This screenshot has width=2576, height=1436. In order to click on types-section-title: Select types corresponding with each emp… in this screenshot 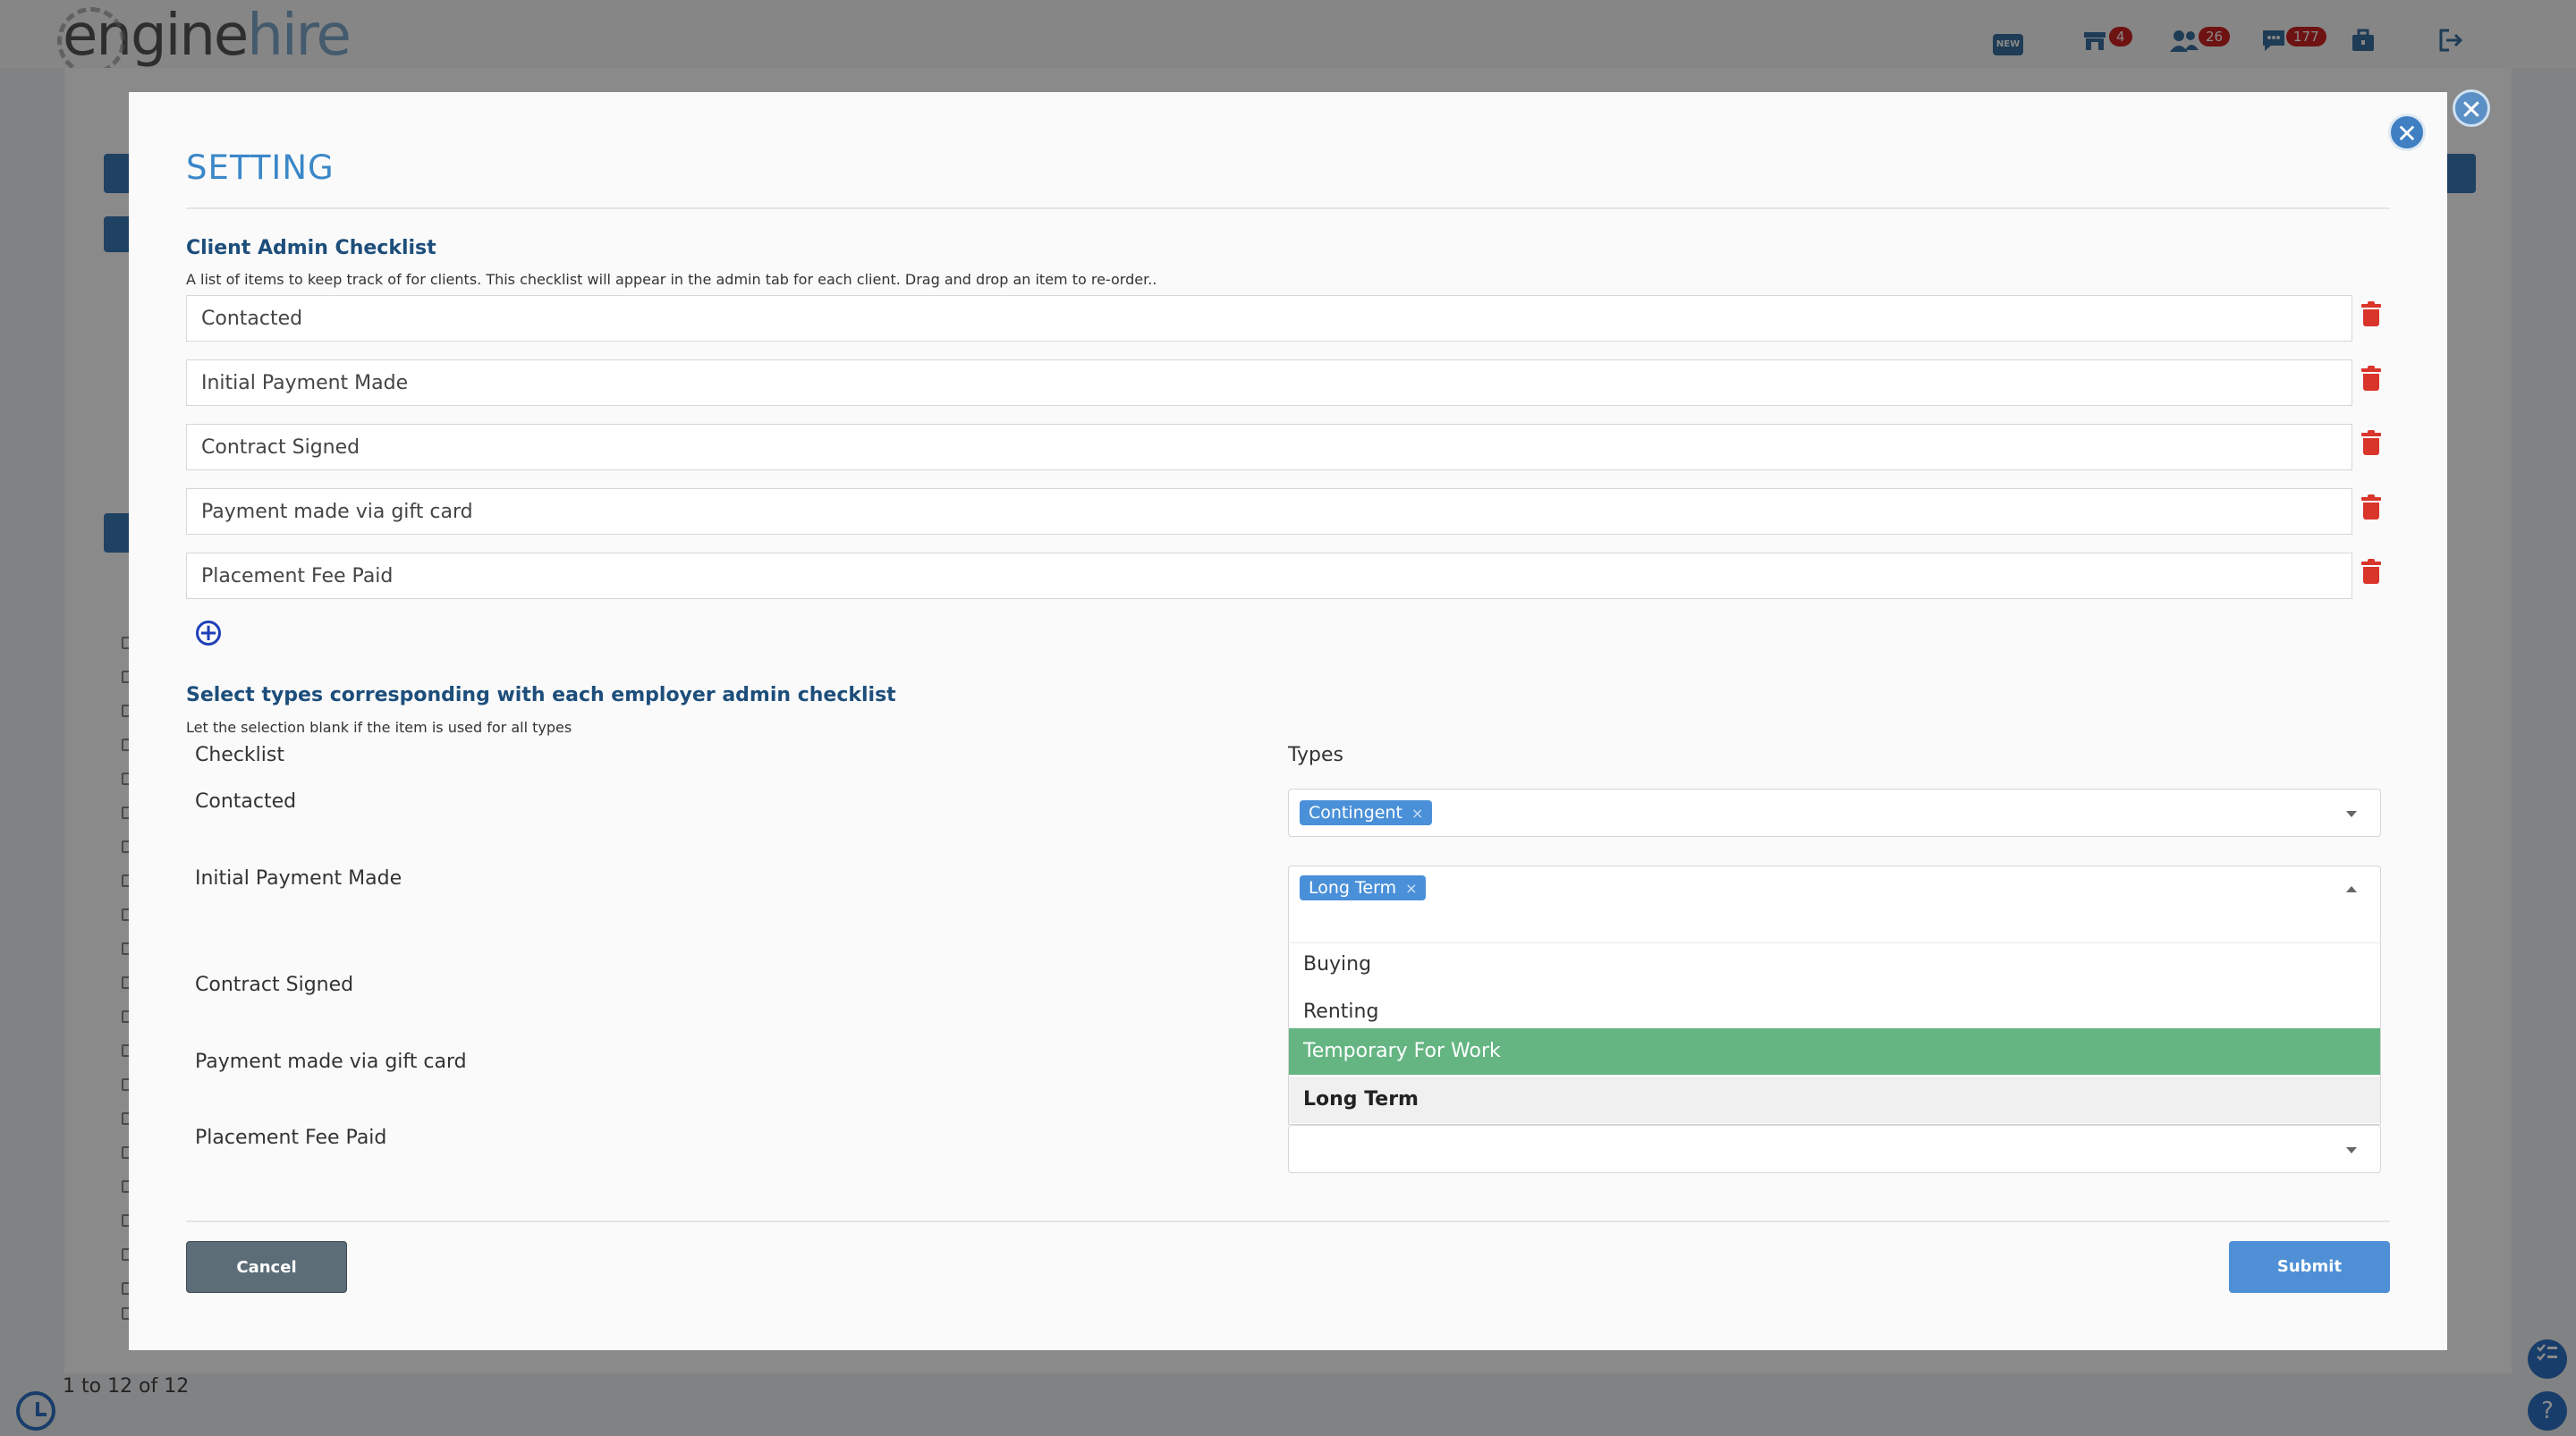, I will do `click(541, 695)`.